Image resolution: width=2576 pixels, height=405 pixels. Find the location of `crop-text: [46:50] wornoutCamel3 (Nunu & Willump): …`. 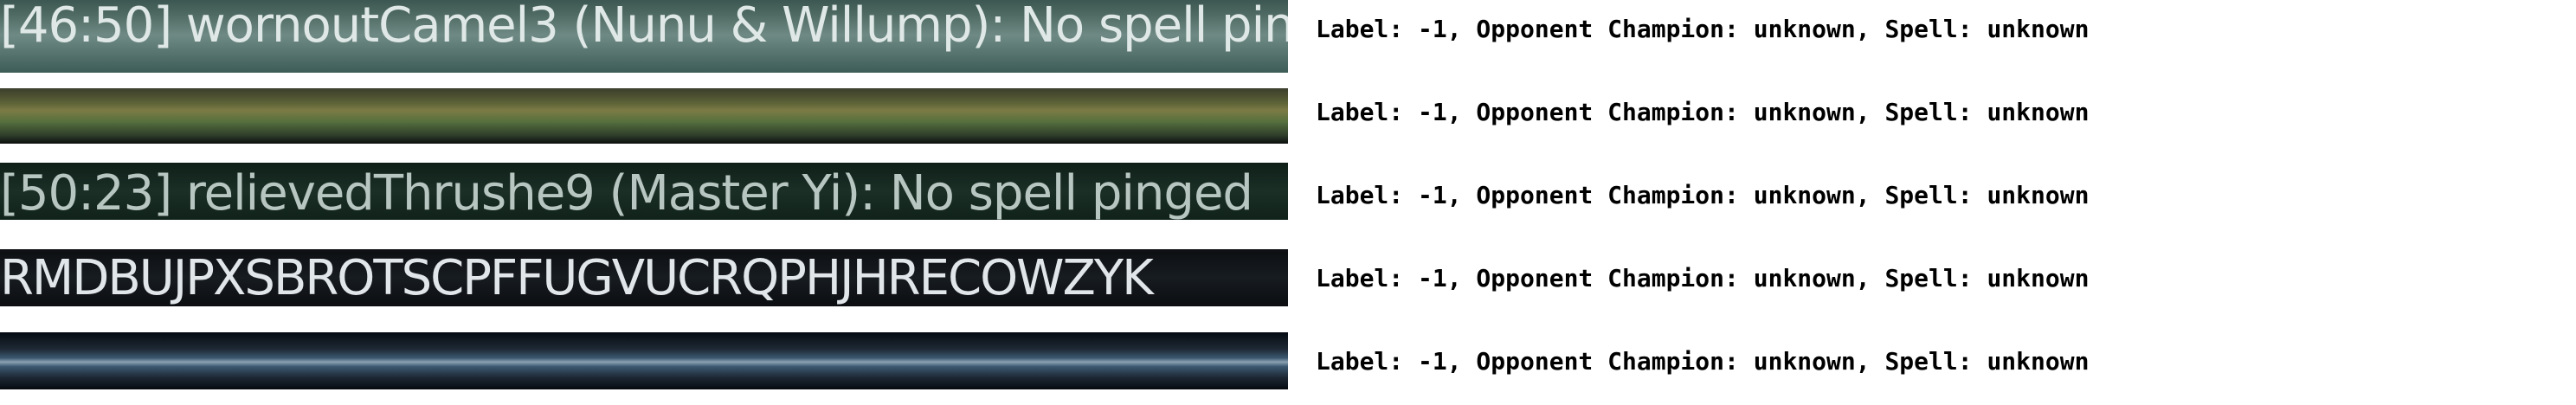

crop-text: [46:50] wornoutCamel3 (Nunu & Willump): … is located at coordinates (644, 27).